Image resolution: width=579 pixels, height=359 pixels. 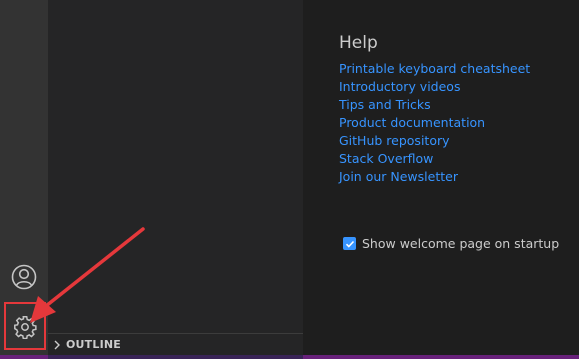 What do you see at coordinates (434, 141) in the screenshot?
I see `link-github-repository: GitHub repository` at bounding box center [434, 141].